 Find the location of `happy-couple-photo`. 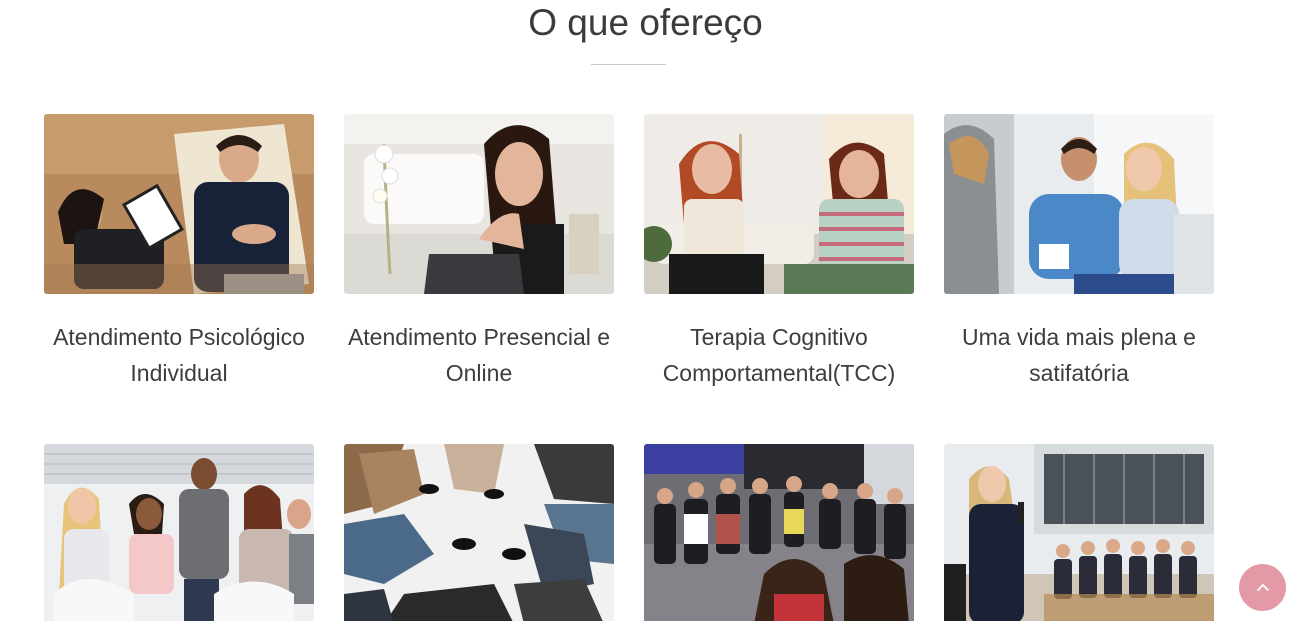

happy-couple-photo is located at coordinates (1079, 204).